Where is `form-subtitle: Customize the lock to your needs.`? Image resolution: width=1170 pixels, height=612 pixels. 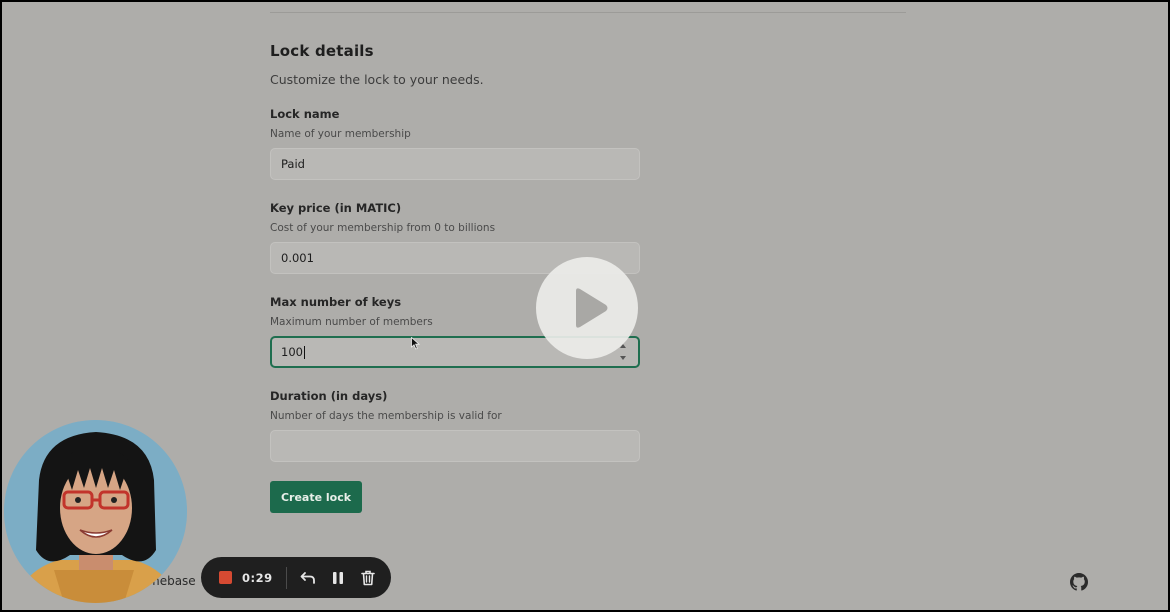 form-subtitle: Customize the lock to your needs. is located at coordinates (377, 79).